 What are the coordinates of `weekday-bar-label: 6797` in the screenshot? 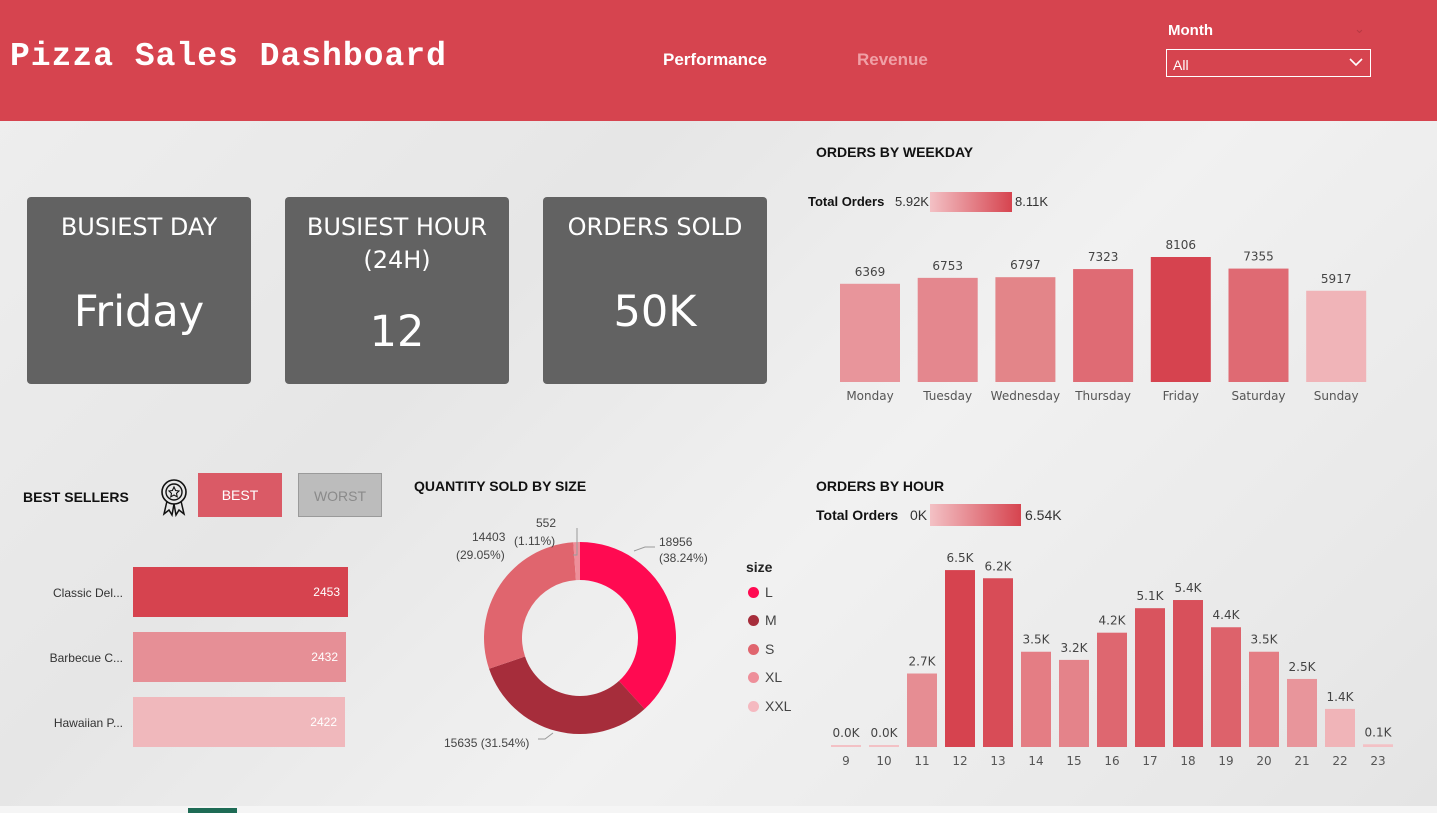 It's located at (1025, 265).